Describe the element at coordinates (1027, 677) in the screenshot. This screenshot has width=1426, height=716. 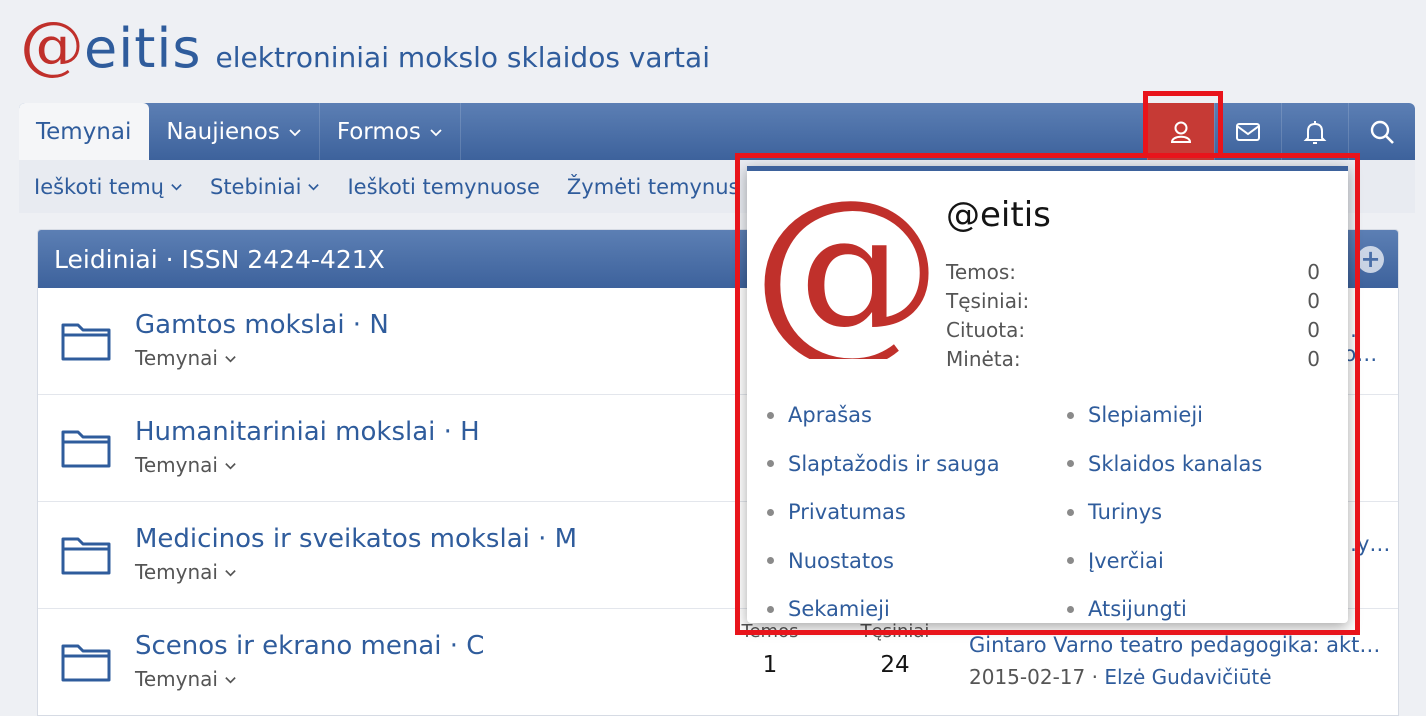
I see `latest-post-date: 2015-02-17` at that location.